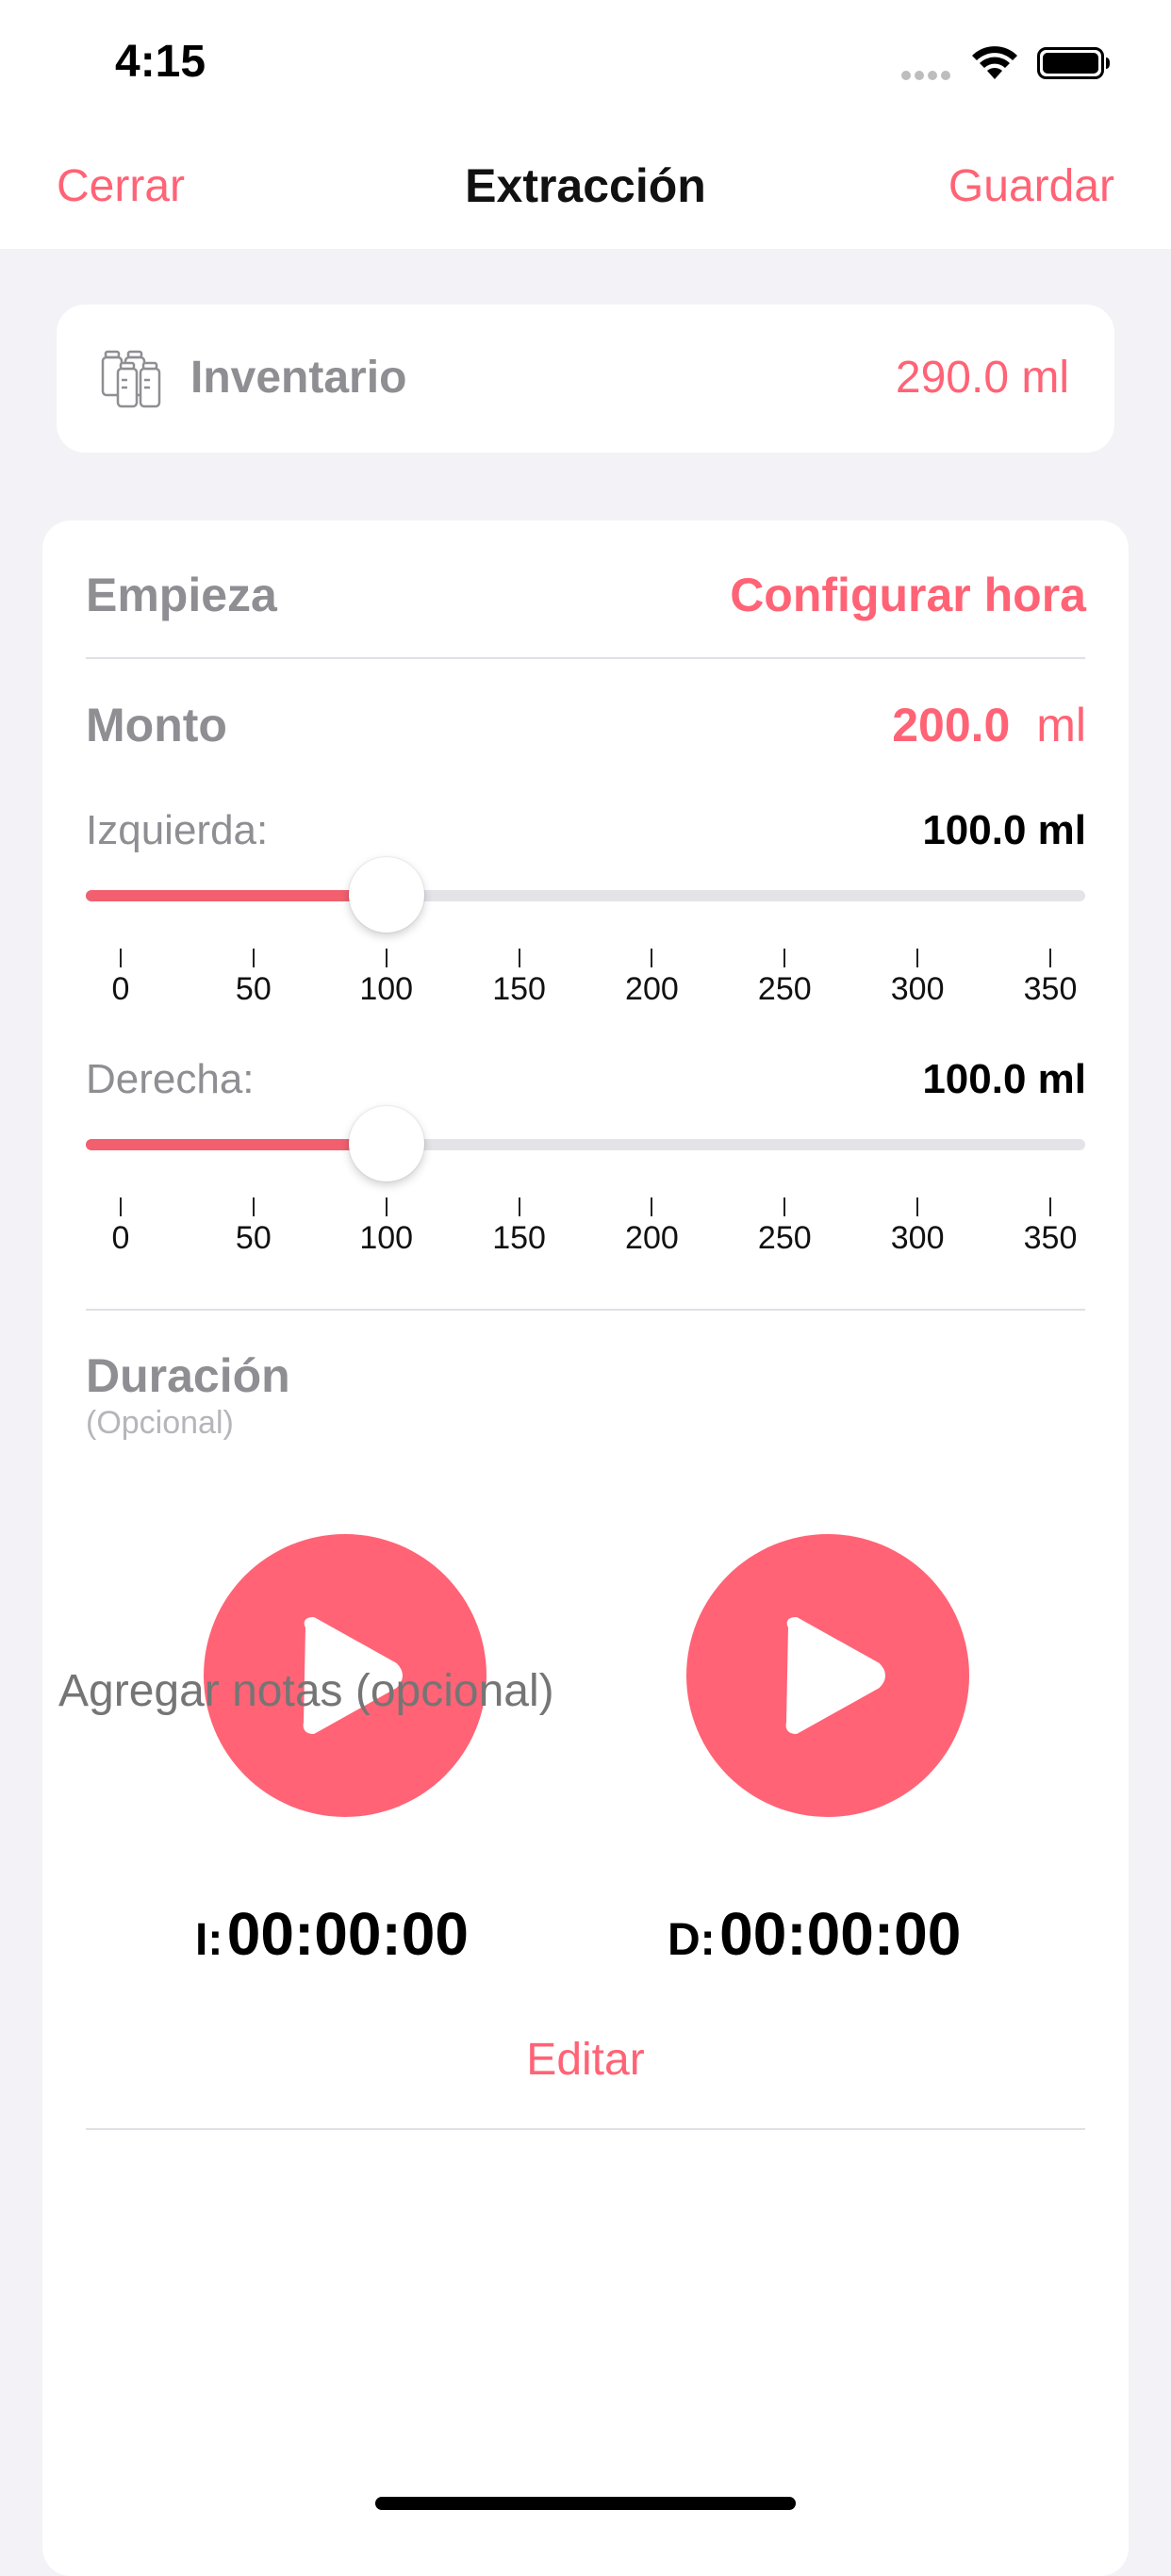  What do you see at coordinates (951, 725) in the screenshot?
I see `amount-number: 200.0` at bounding box center [951, 725].